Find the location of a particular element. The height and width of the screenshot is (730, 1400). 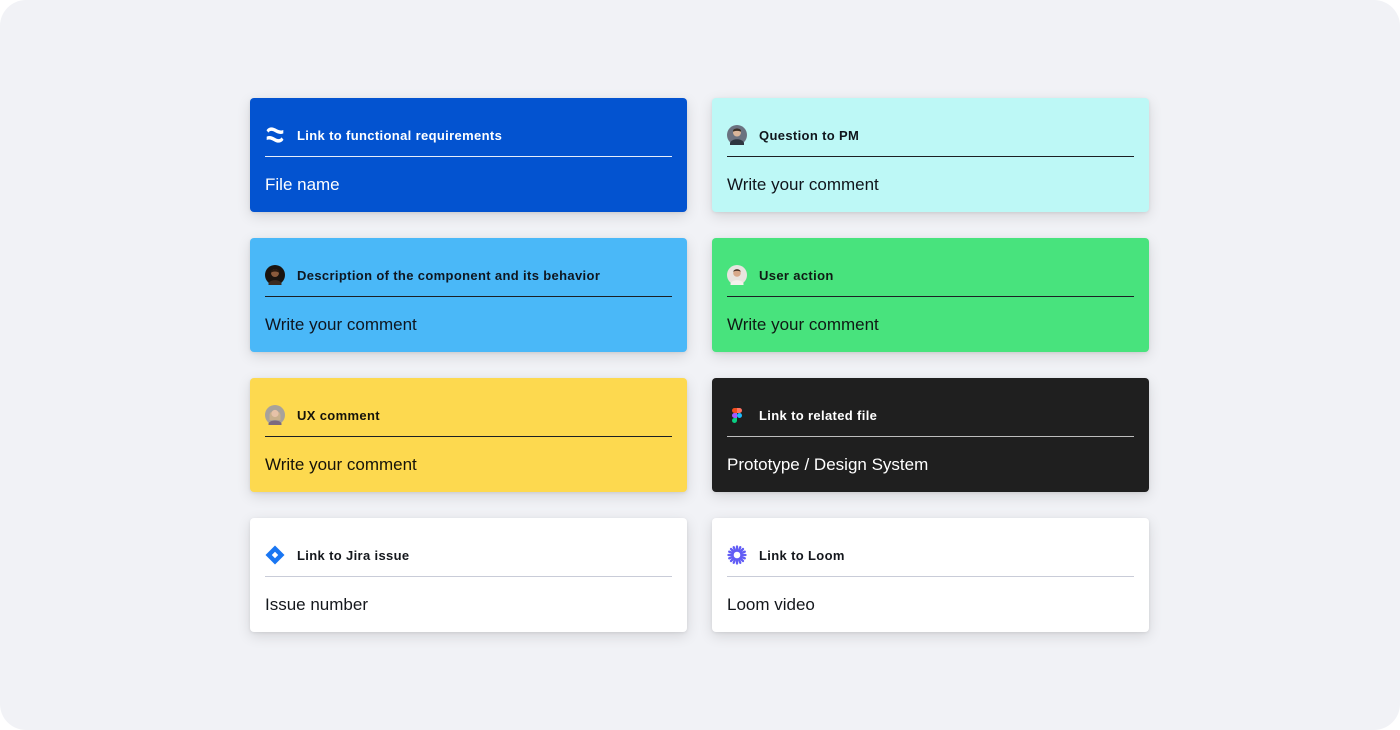

card-header: Link to Loom is located at coordinates (786, 555).